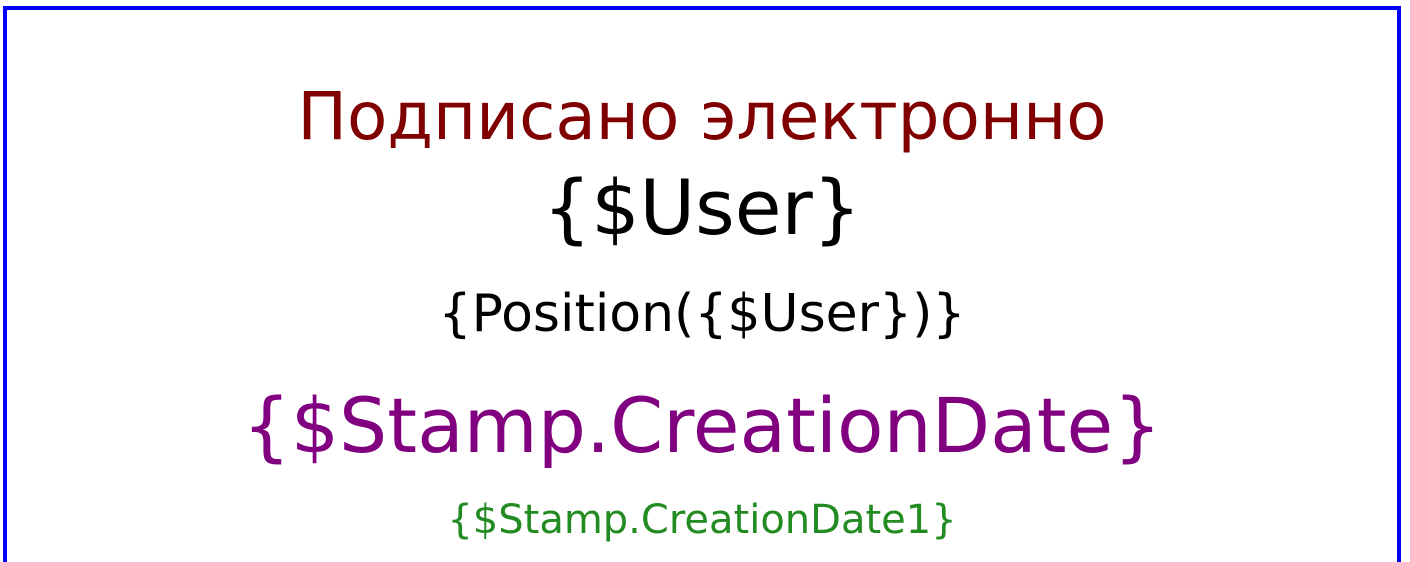 This screenshot has width=1410, height=562. I want to click on stamp-creation-date: {$Stamp.CreationDate}, so click(702, 425).